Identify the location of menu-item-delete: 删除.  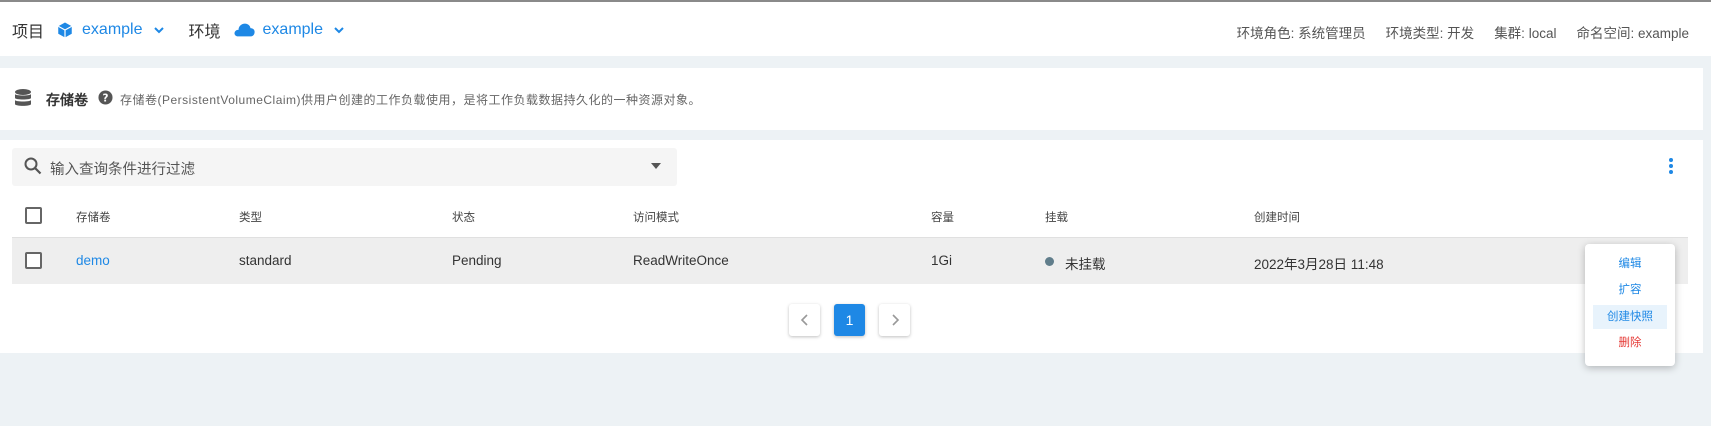
(1630, 343).